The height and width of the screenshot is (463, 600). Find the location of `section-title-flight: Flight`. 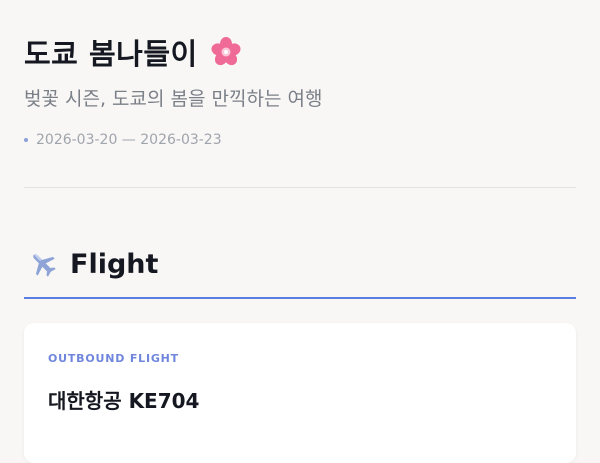

section-title-flight: Flight is located at coordinates (114, 264).